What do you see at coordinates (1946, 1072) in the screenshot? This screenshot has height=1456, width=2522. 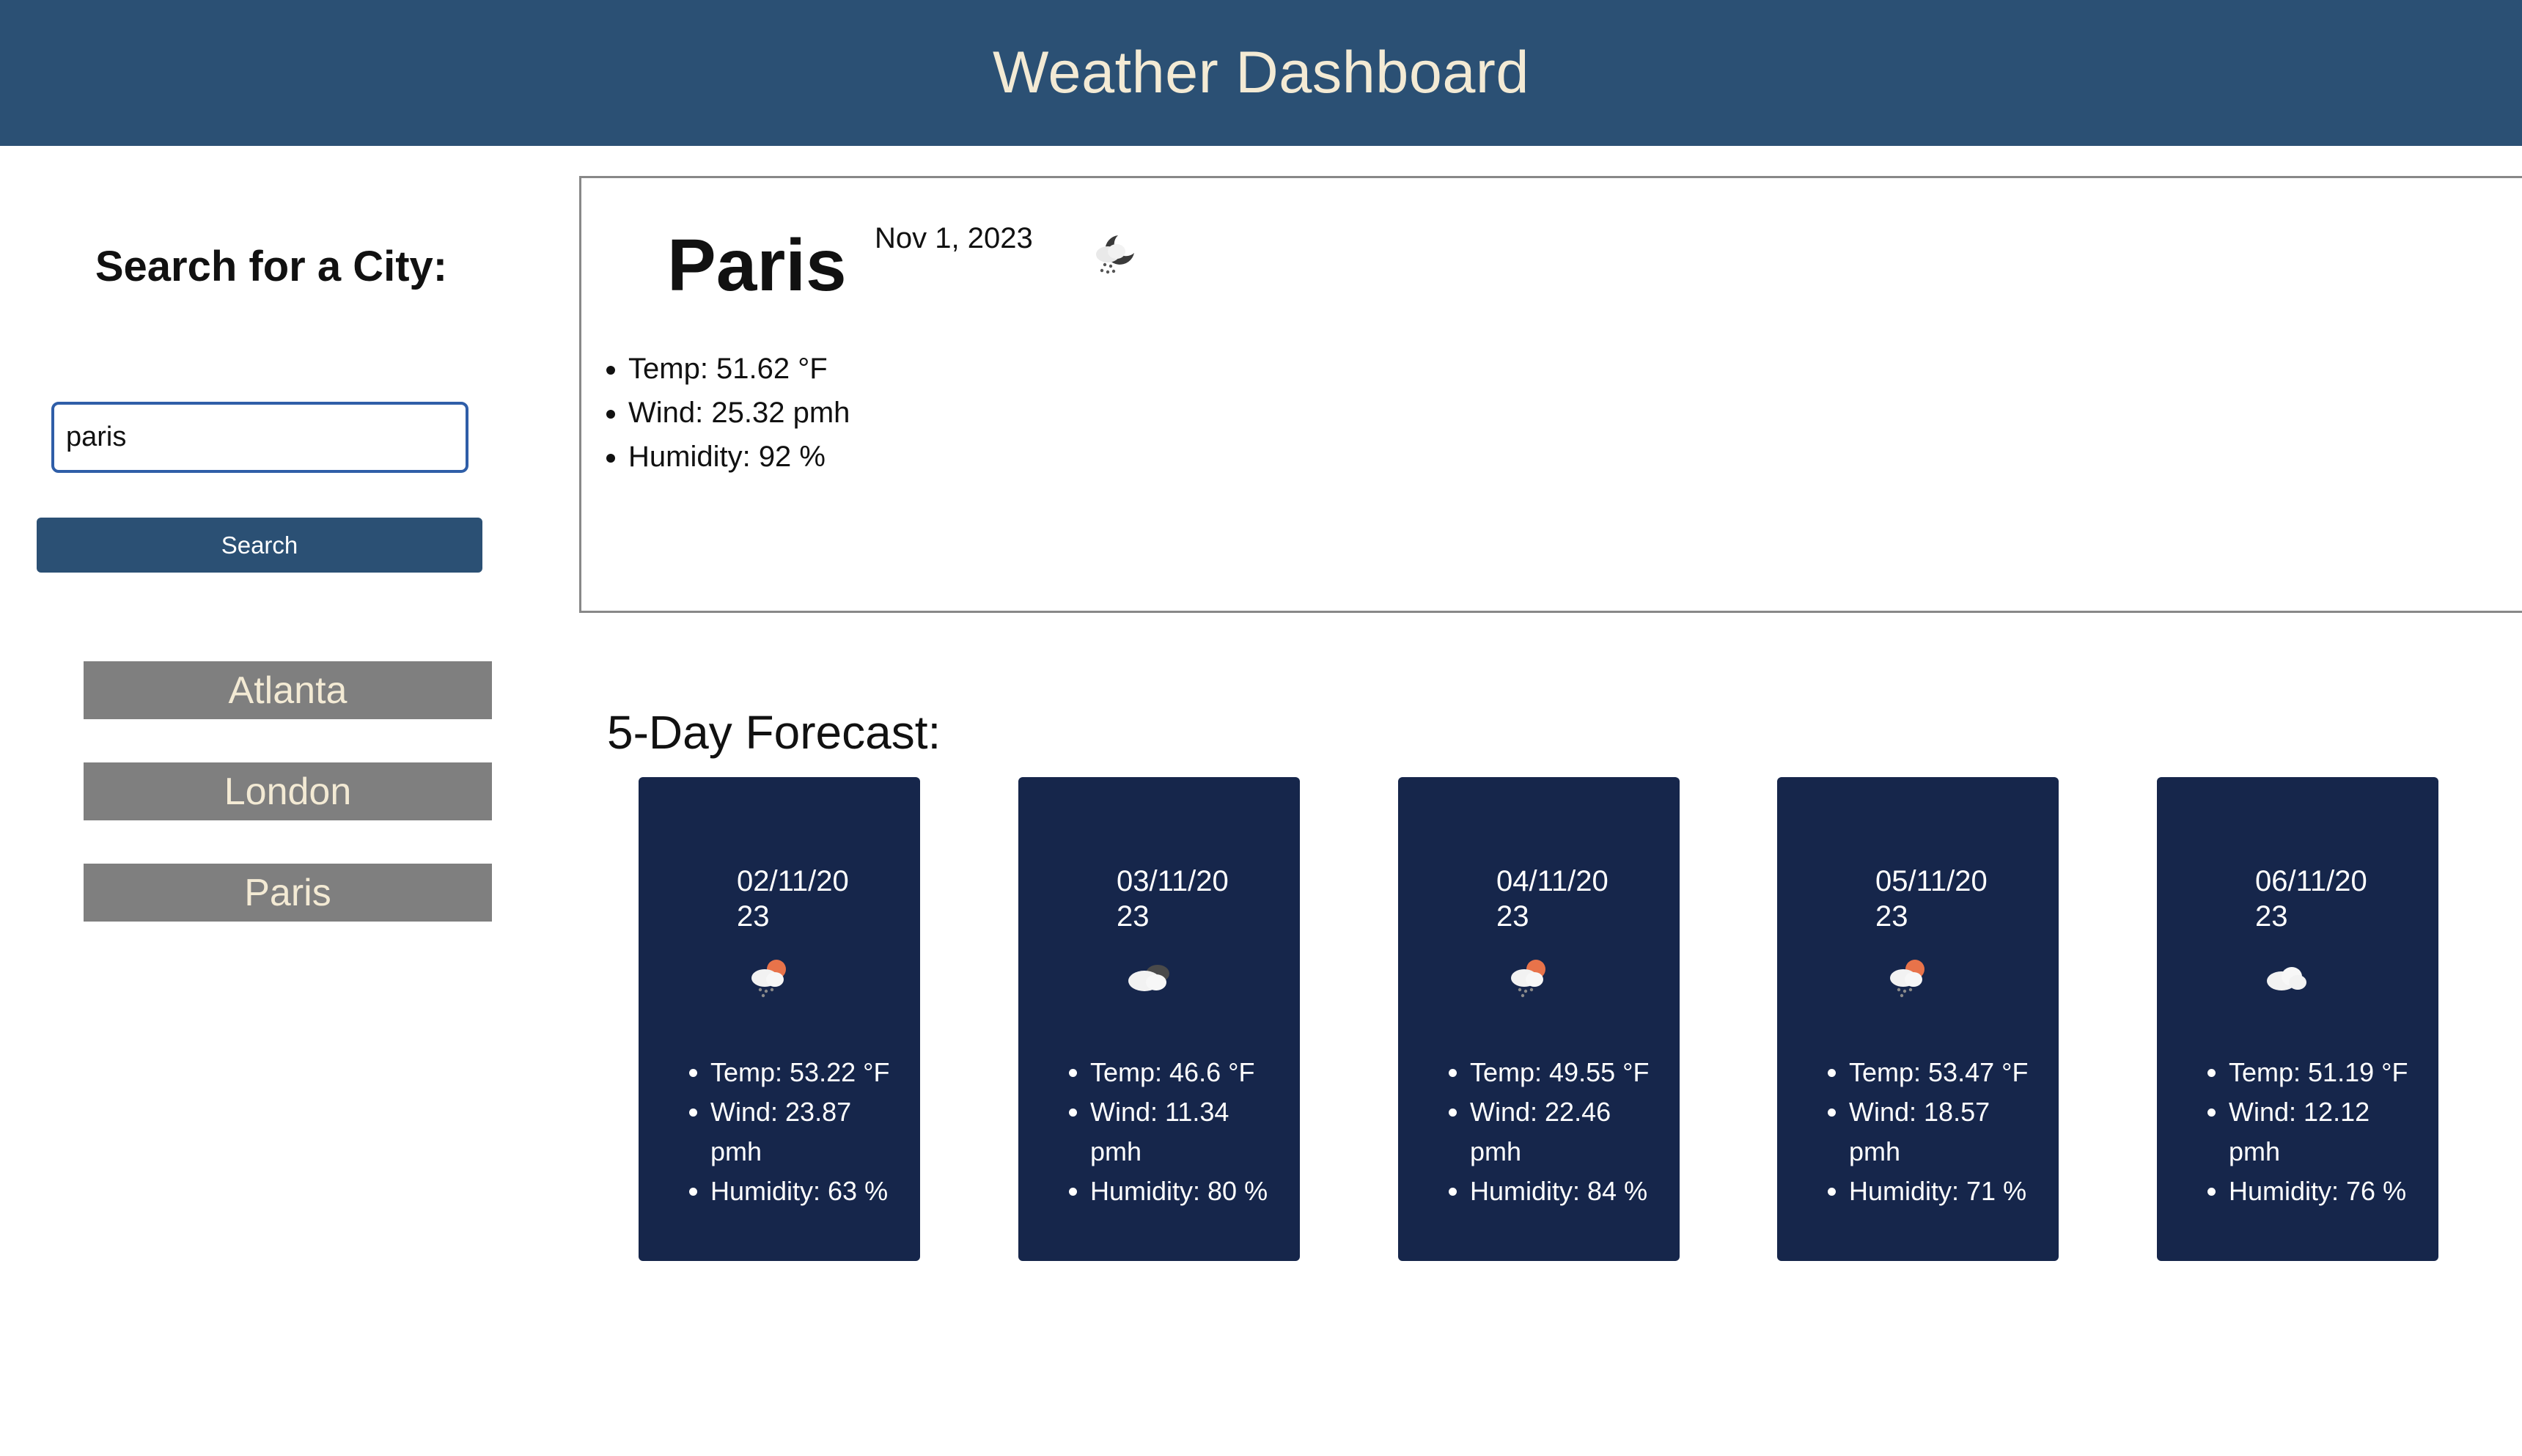 I see `forecast-temp: Temp: 53.47 °F` at bounding box center [1946, 1072].